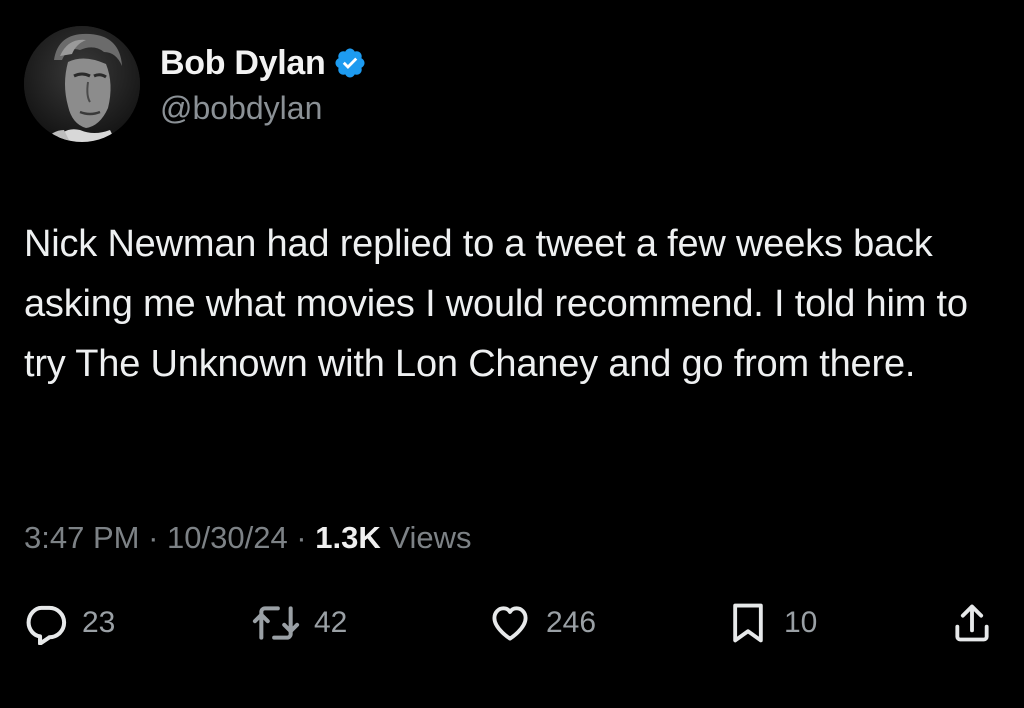 The image size is (1024, 708). I want to click on heart-icon, so click(510, 623).